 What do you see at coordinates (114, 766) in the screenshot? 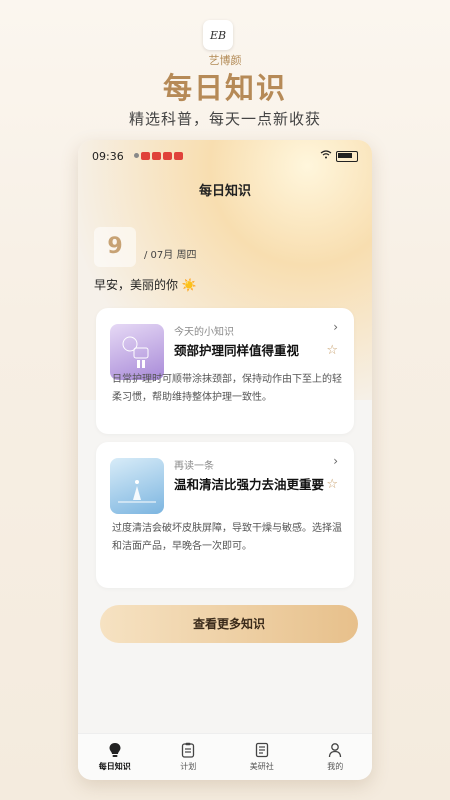
I see `tab-label: 每日知识` at bounding box center [114, 766].